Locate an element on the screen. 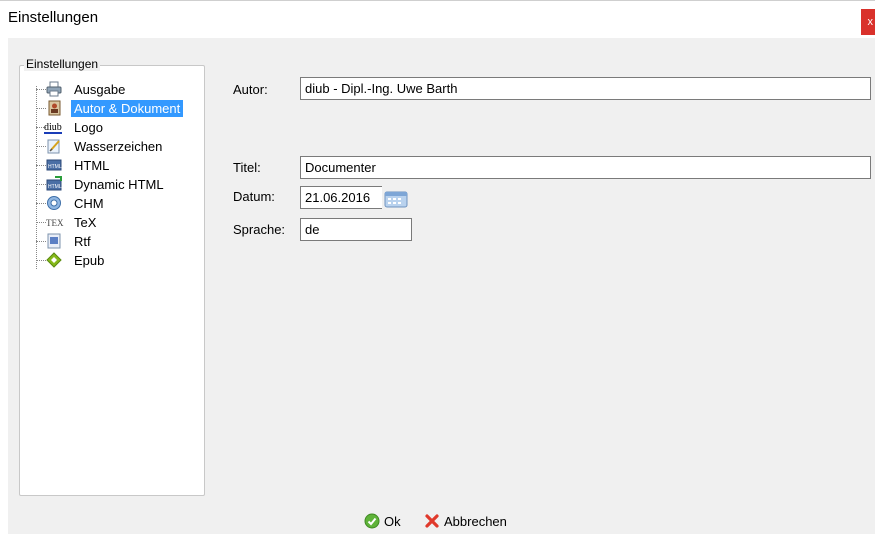 The image size is (875, 534). calendar-icon is located at coordinates (396, 199).